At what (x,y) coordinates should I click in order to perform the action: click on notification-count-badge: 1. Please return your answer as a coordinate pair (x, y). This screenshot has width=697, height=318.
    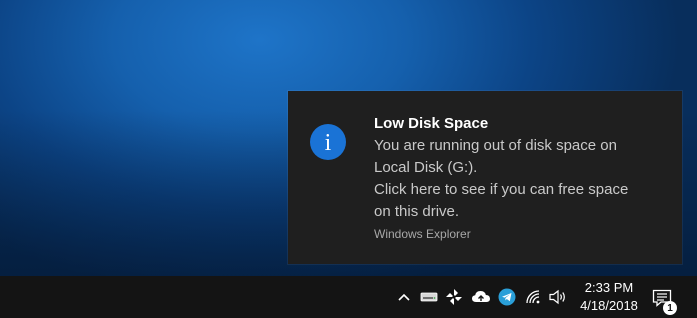
    Looking at the image, I should click on (670, 308).